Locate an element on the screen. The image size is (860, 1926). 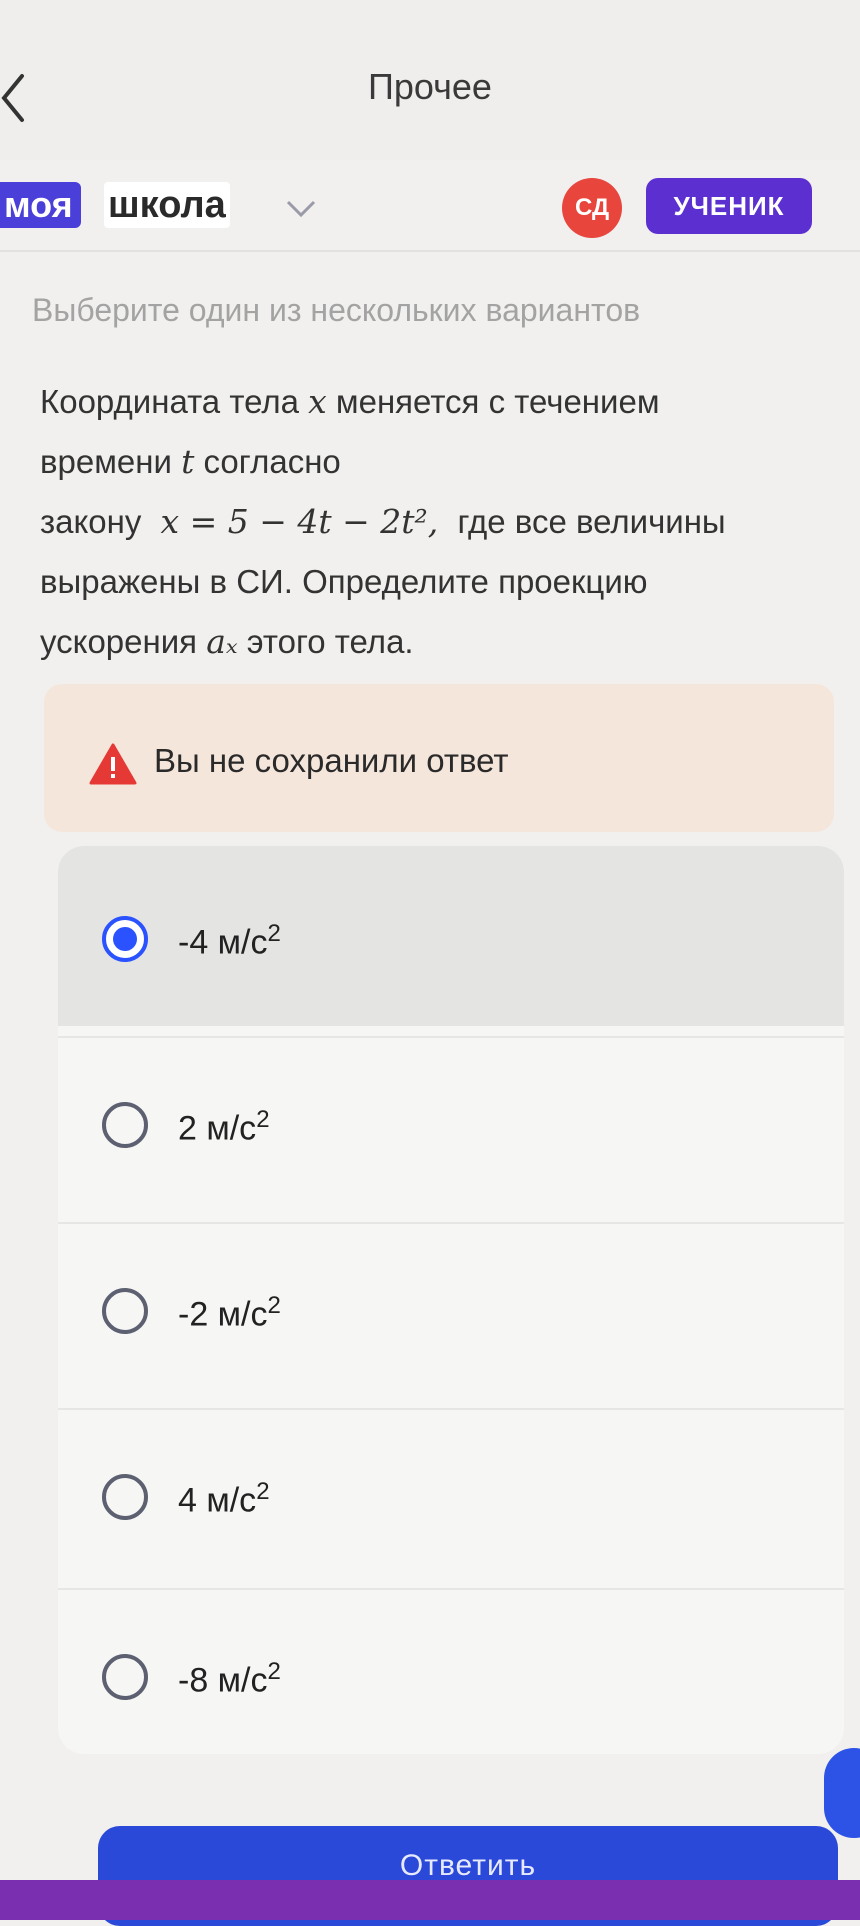
bottom-strip is located at coordinates (430, 1900).